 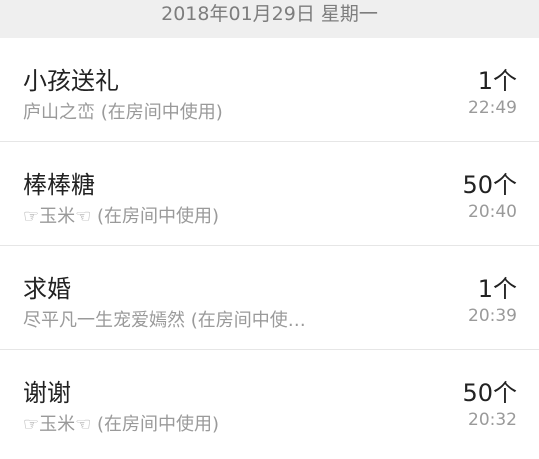 What do you see at coordinates (71, 81) in the screenshot?
I see `gift-name: 小孩送礼` at bounding box center [71, 81].